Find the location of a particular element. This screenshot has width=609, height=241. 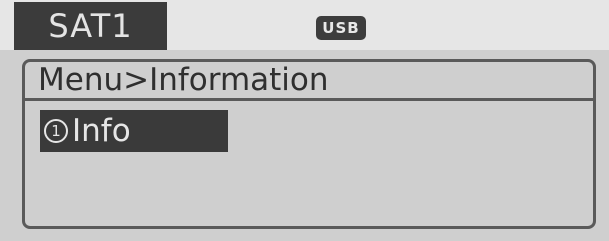

breadcrumb: Menu>Information is located at coordinates (183, 80).